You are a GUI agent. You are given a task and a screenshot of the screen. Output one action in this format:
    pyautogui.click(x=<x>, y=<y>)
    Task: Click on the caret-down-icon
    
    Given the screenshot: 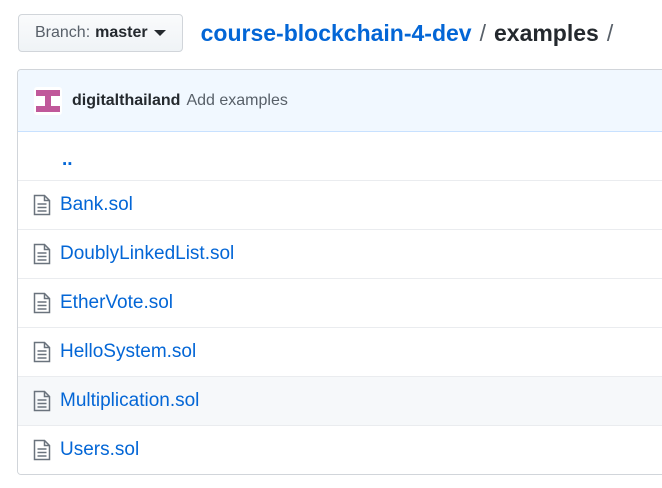 What is the action you would take?
    pyautogui.click(x=159, y=33)
    